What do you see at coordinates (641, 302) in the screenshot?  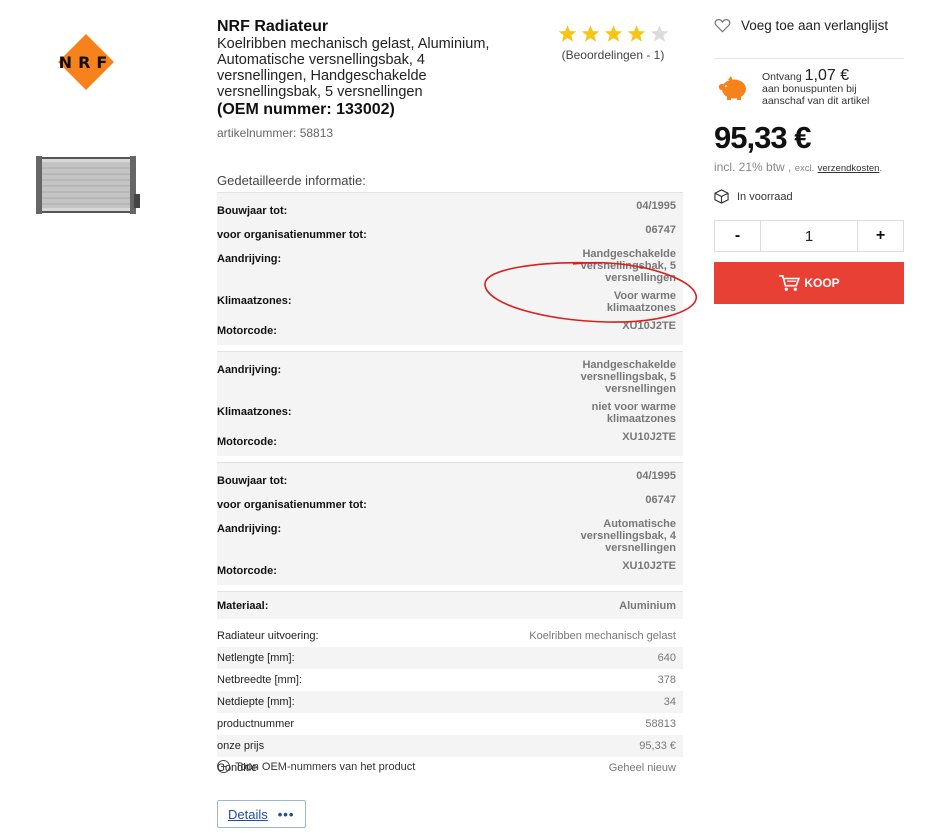 I see `spec-value: Voor warme klimaatzones` at bounding box center [641, 302].